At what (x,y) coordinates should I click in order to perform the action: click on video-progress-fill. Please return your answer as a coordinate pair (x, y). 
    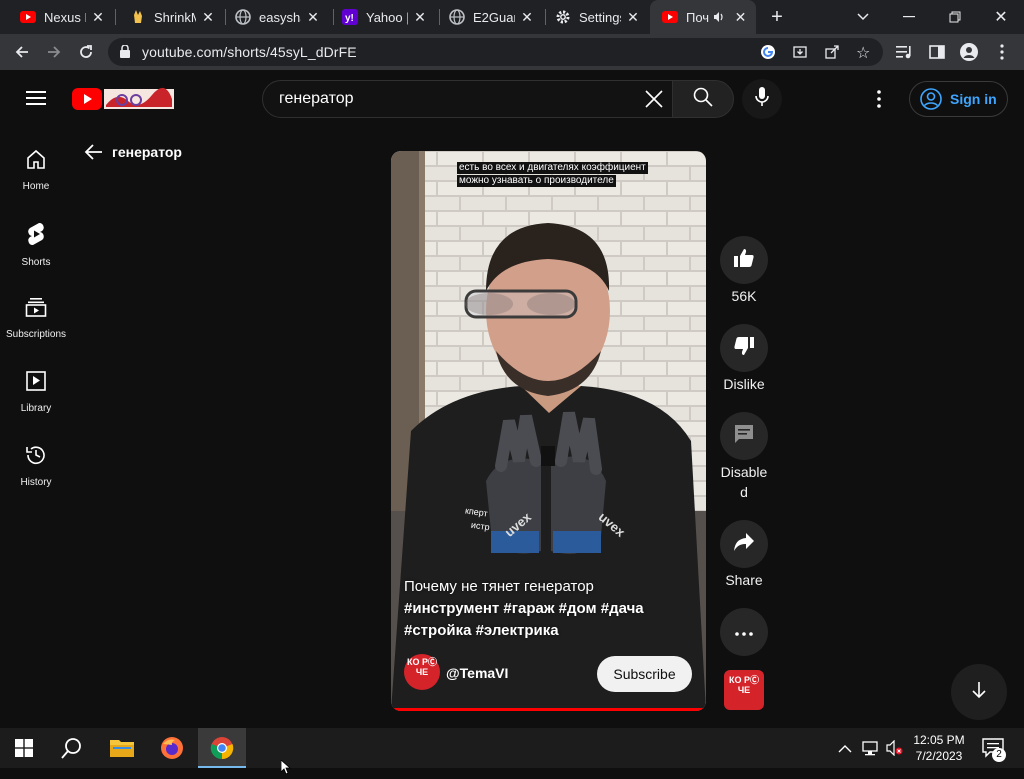
    Looking at the image, I should click on (547, 709).